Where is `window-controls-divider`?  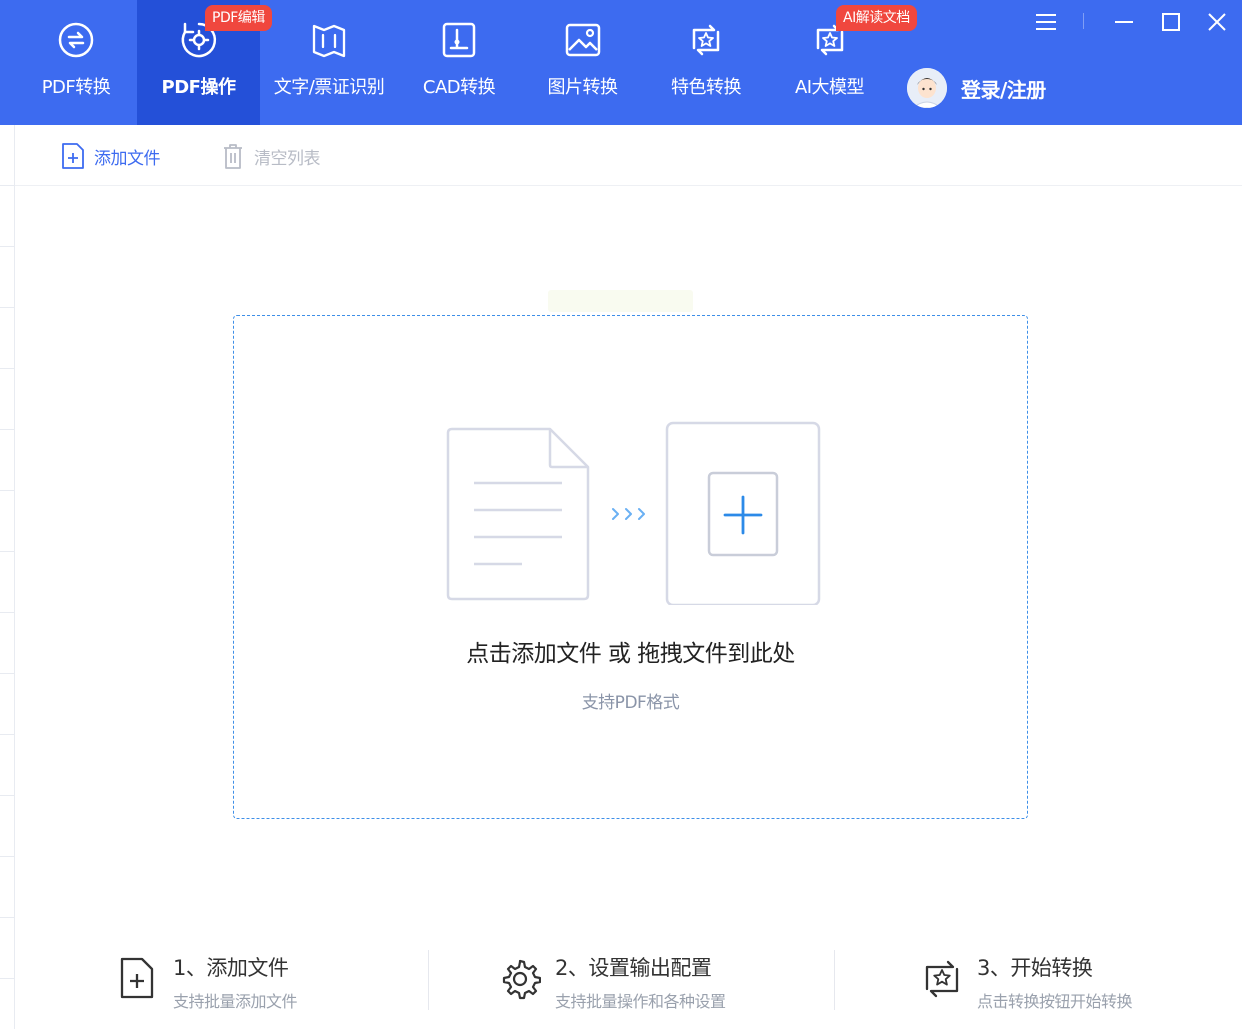 window-controls-divider is located at coordinates (1083, 21).